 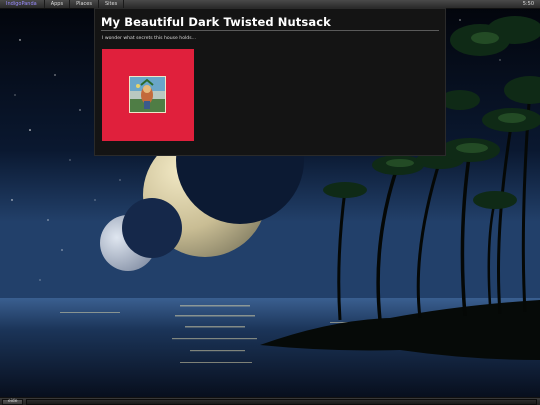 I want to click on title-divider, so click(x=270, y=30).